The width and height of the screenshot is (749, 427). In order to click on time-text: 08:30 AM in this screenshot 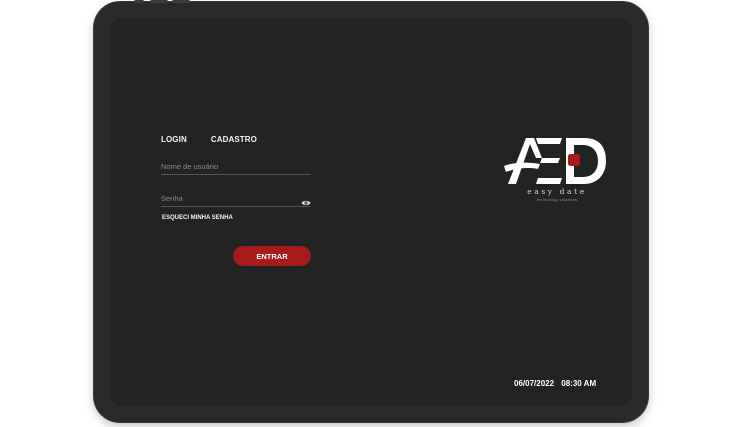, I will do `click(579, 383)`.